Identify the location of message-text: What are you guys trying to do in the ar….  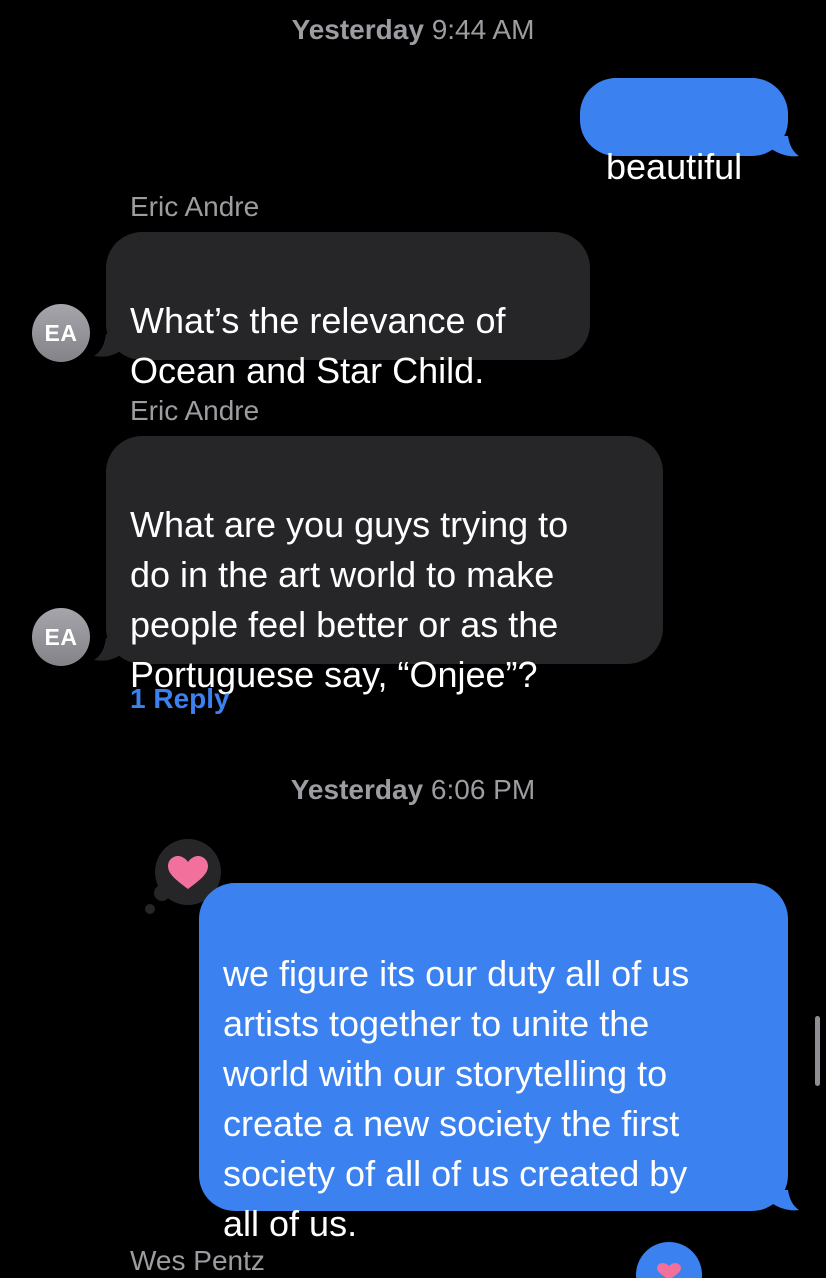
(349, 599).